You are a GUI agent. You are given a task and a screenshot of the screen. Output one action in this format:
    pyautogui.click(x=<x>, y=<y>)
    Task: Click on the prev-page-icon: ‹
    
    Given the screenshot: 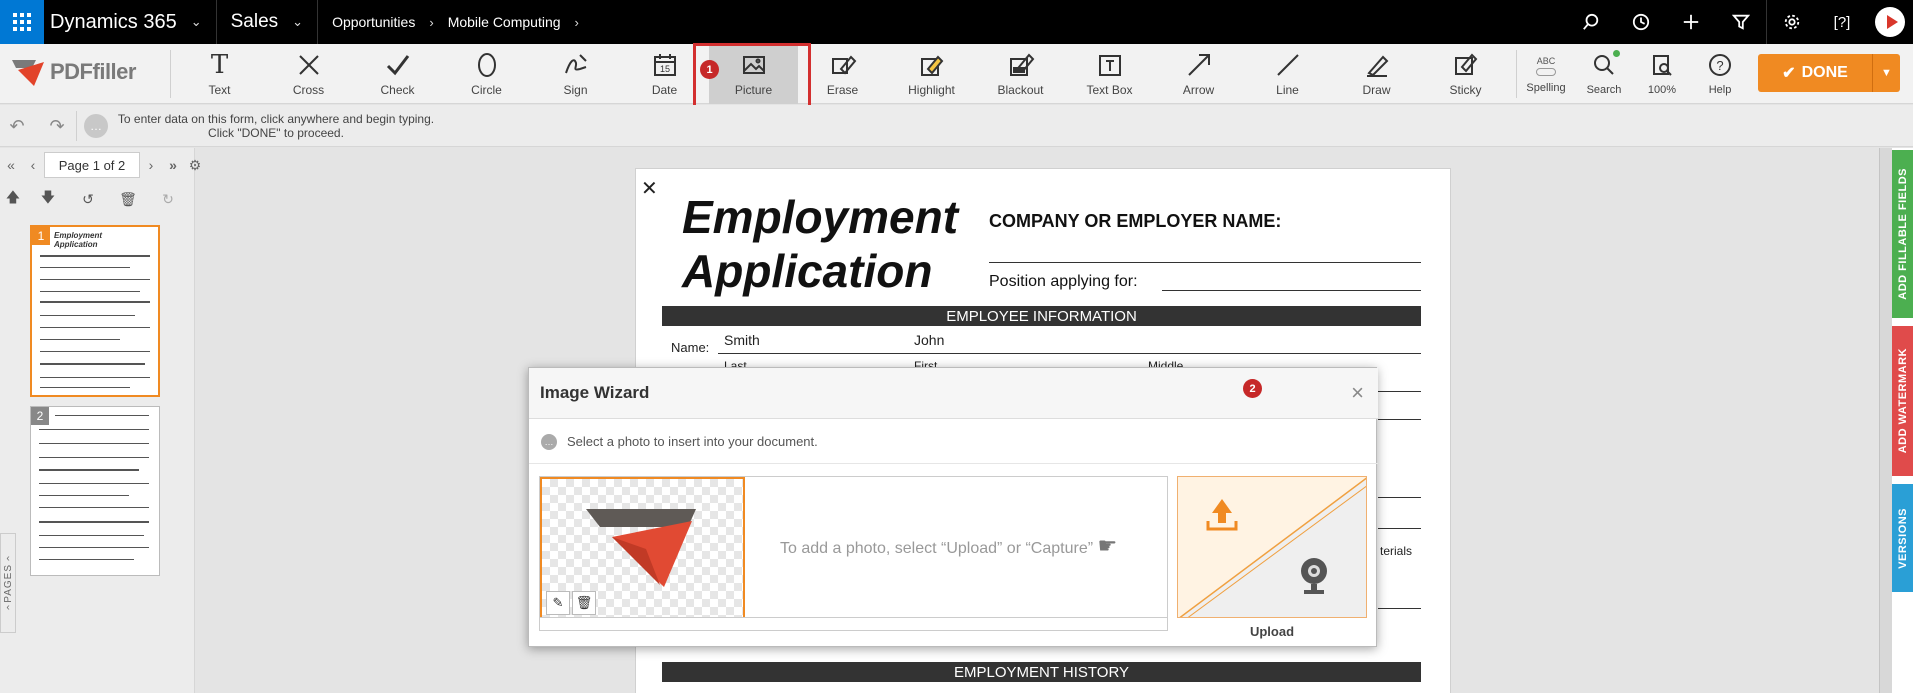 What is the action you would take?
    pyautogui.click(x=33, y=165)
    